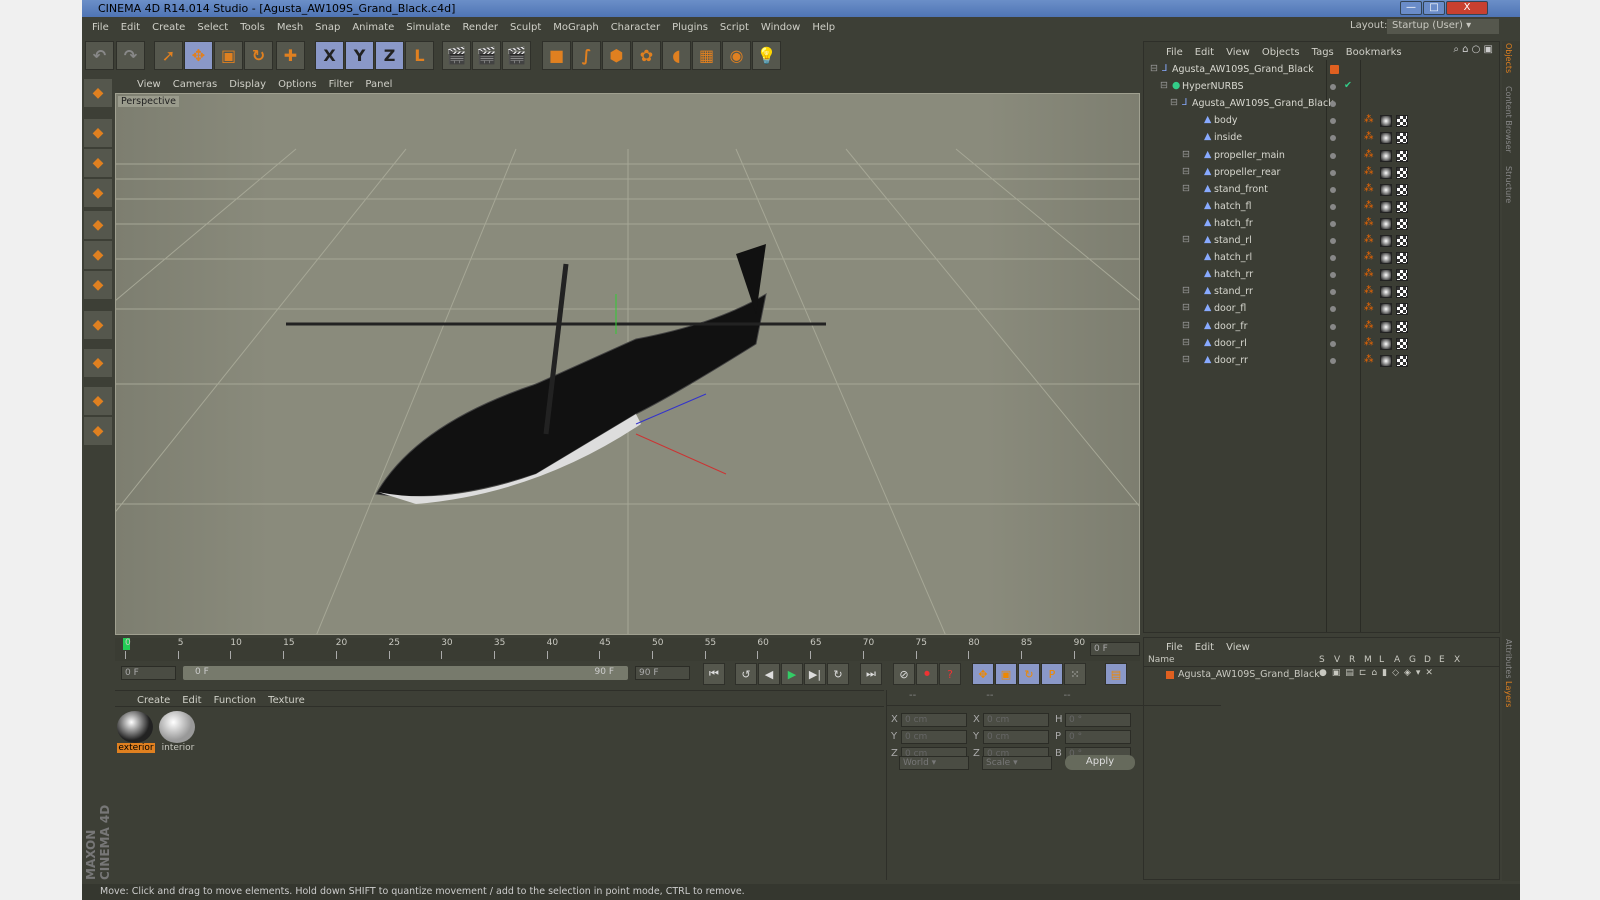  Describe the element at coordinates (1029, 674) in the screenshot. I see `key-rotation-button: ↻` at that location.